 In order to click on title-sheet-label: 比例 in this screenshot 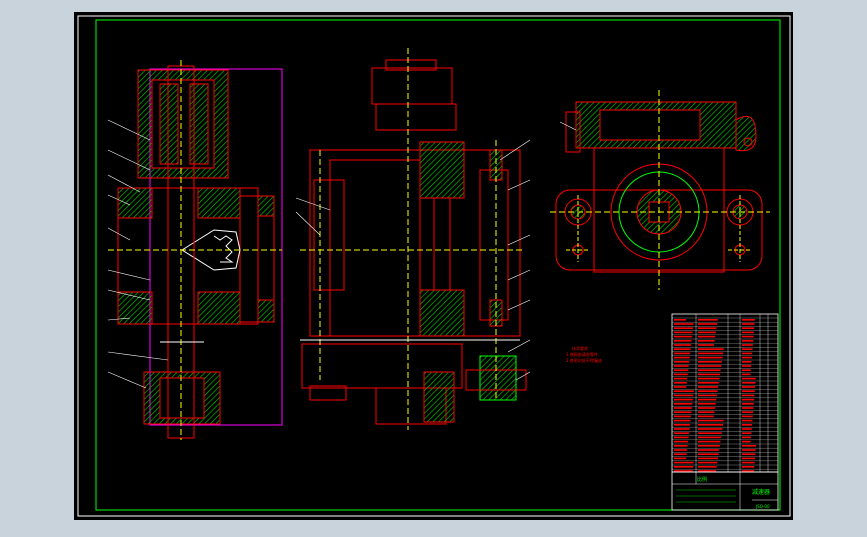, I will do `click(702, 479)`.